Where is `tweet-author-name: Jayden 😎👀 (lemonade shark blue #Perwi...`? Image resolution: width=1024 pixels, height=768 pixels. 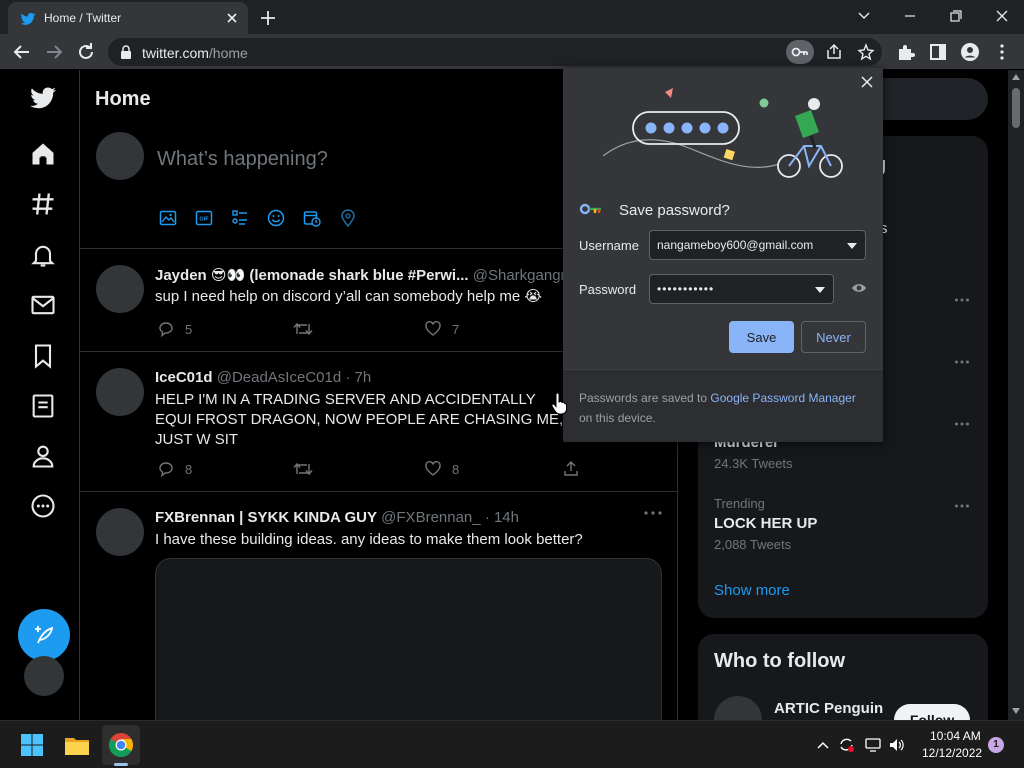 tweet-author-name: Jayden 😎👀 (lemonade shark blue #Perwi... is located at coordinates (312, 275).